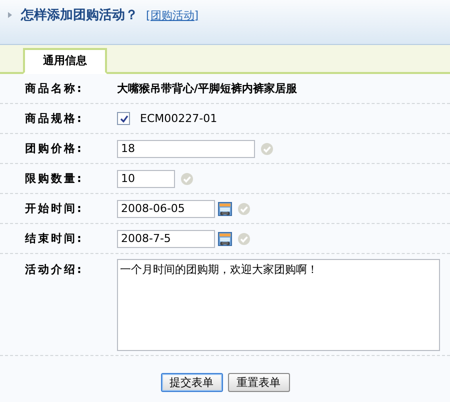 The height and width of the screenshot is (402, 450). I want to click on help-link: [团购活动], so click(172, 15).